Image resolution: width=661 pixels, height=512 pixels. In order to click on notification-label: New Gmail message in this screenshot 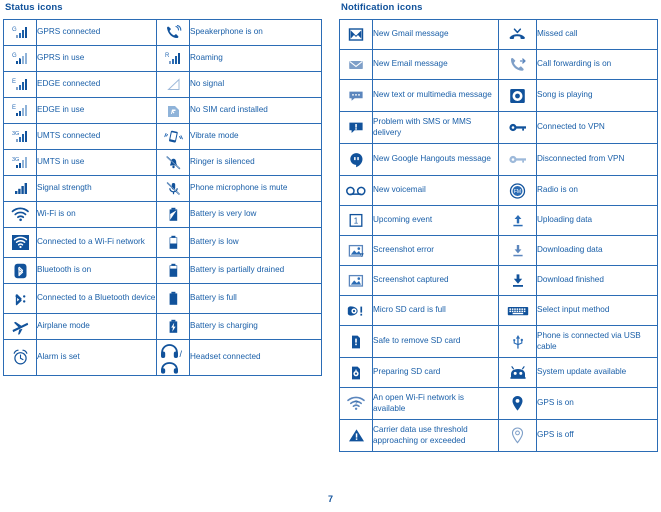, I will do `click(435, 34)`.